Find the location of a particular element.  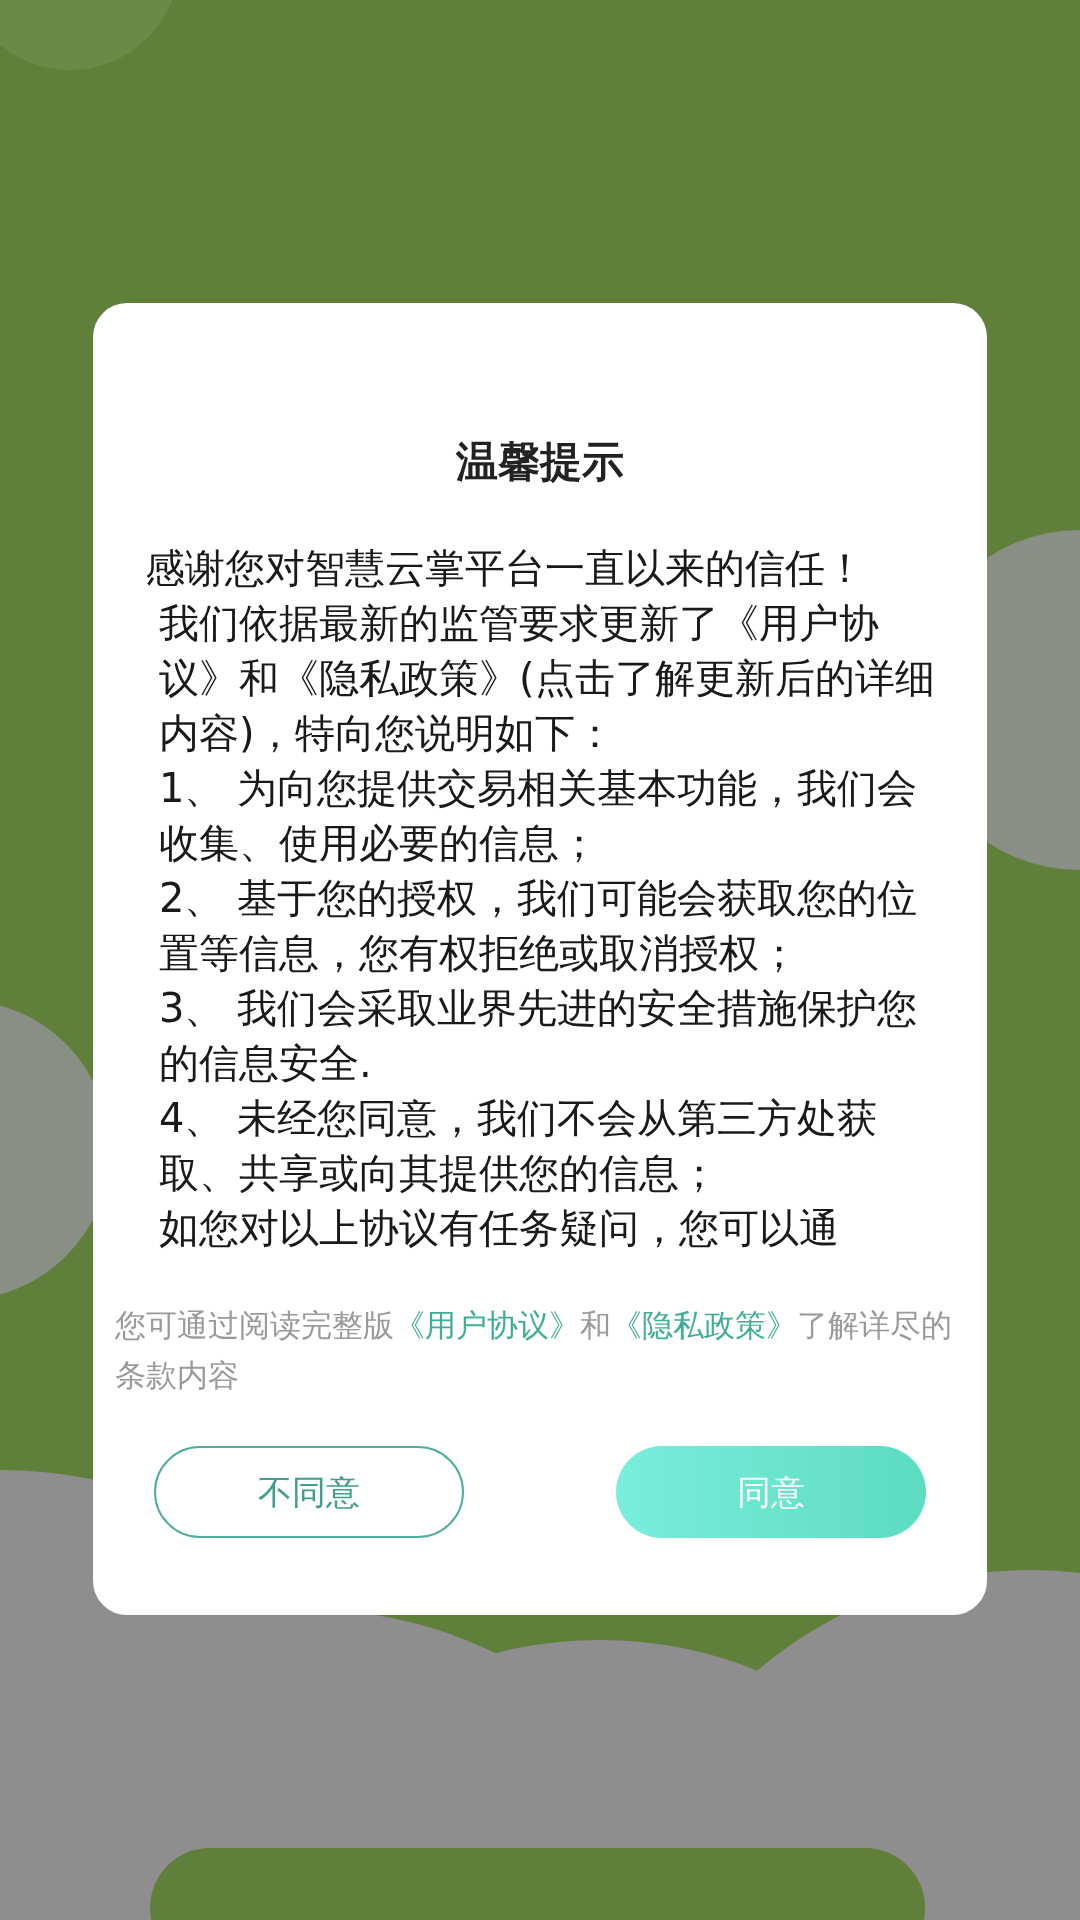

body-paragraph: 如您对以上协议有任务疑问，您可以通 is located at coordinates (499, 1228).